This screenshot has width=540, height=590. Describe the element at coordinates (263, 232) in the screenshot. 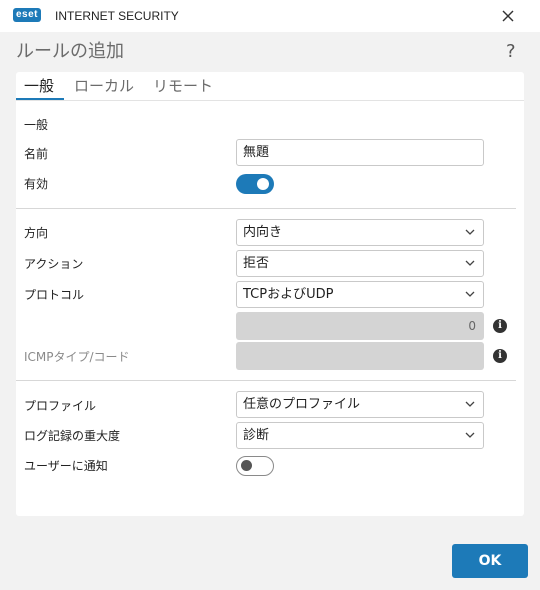

I see `direction-value: 内向き` at that location.